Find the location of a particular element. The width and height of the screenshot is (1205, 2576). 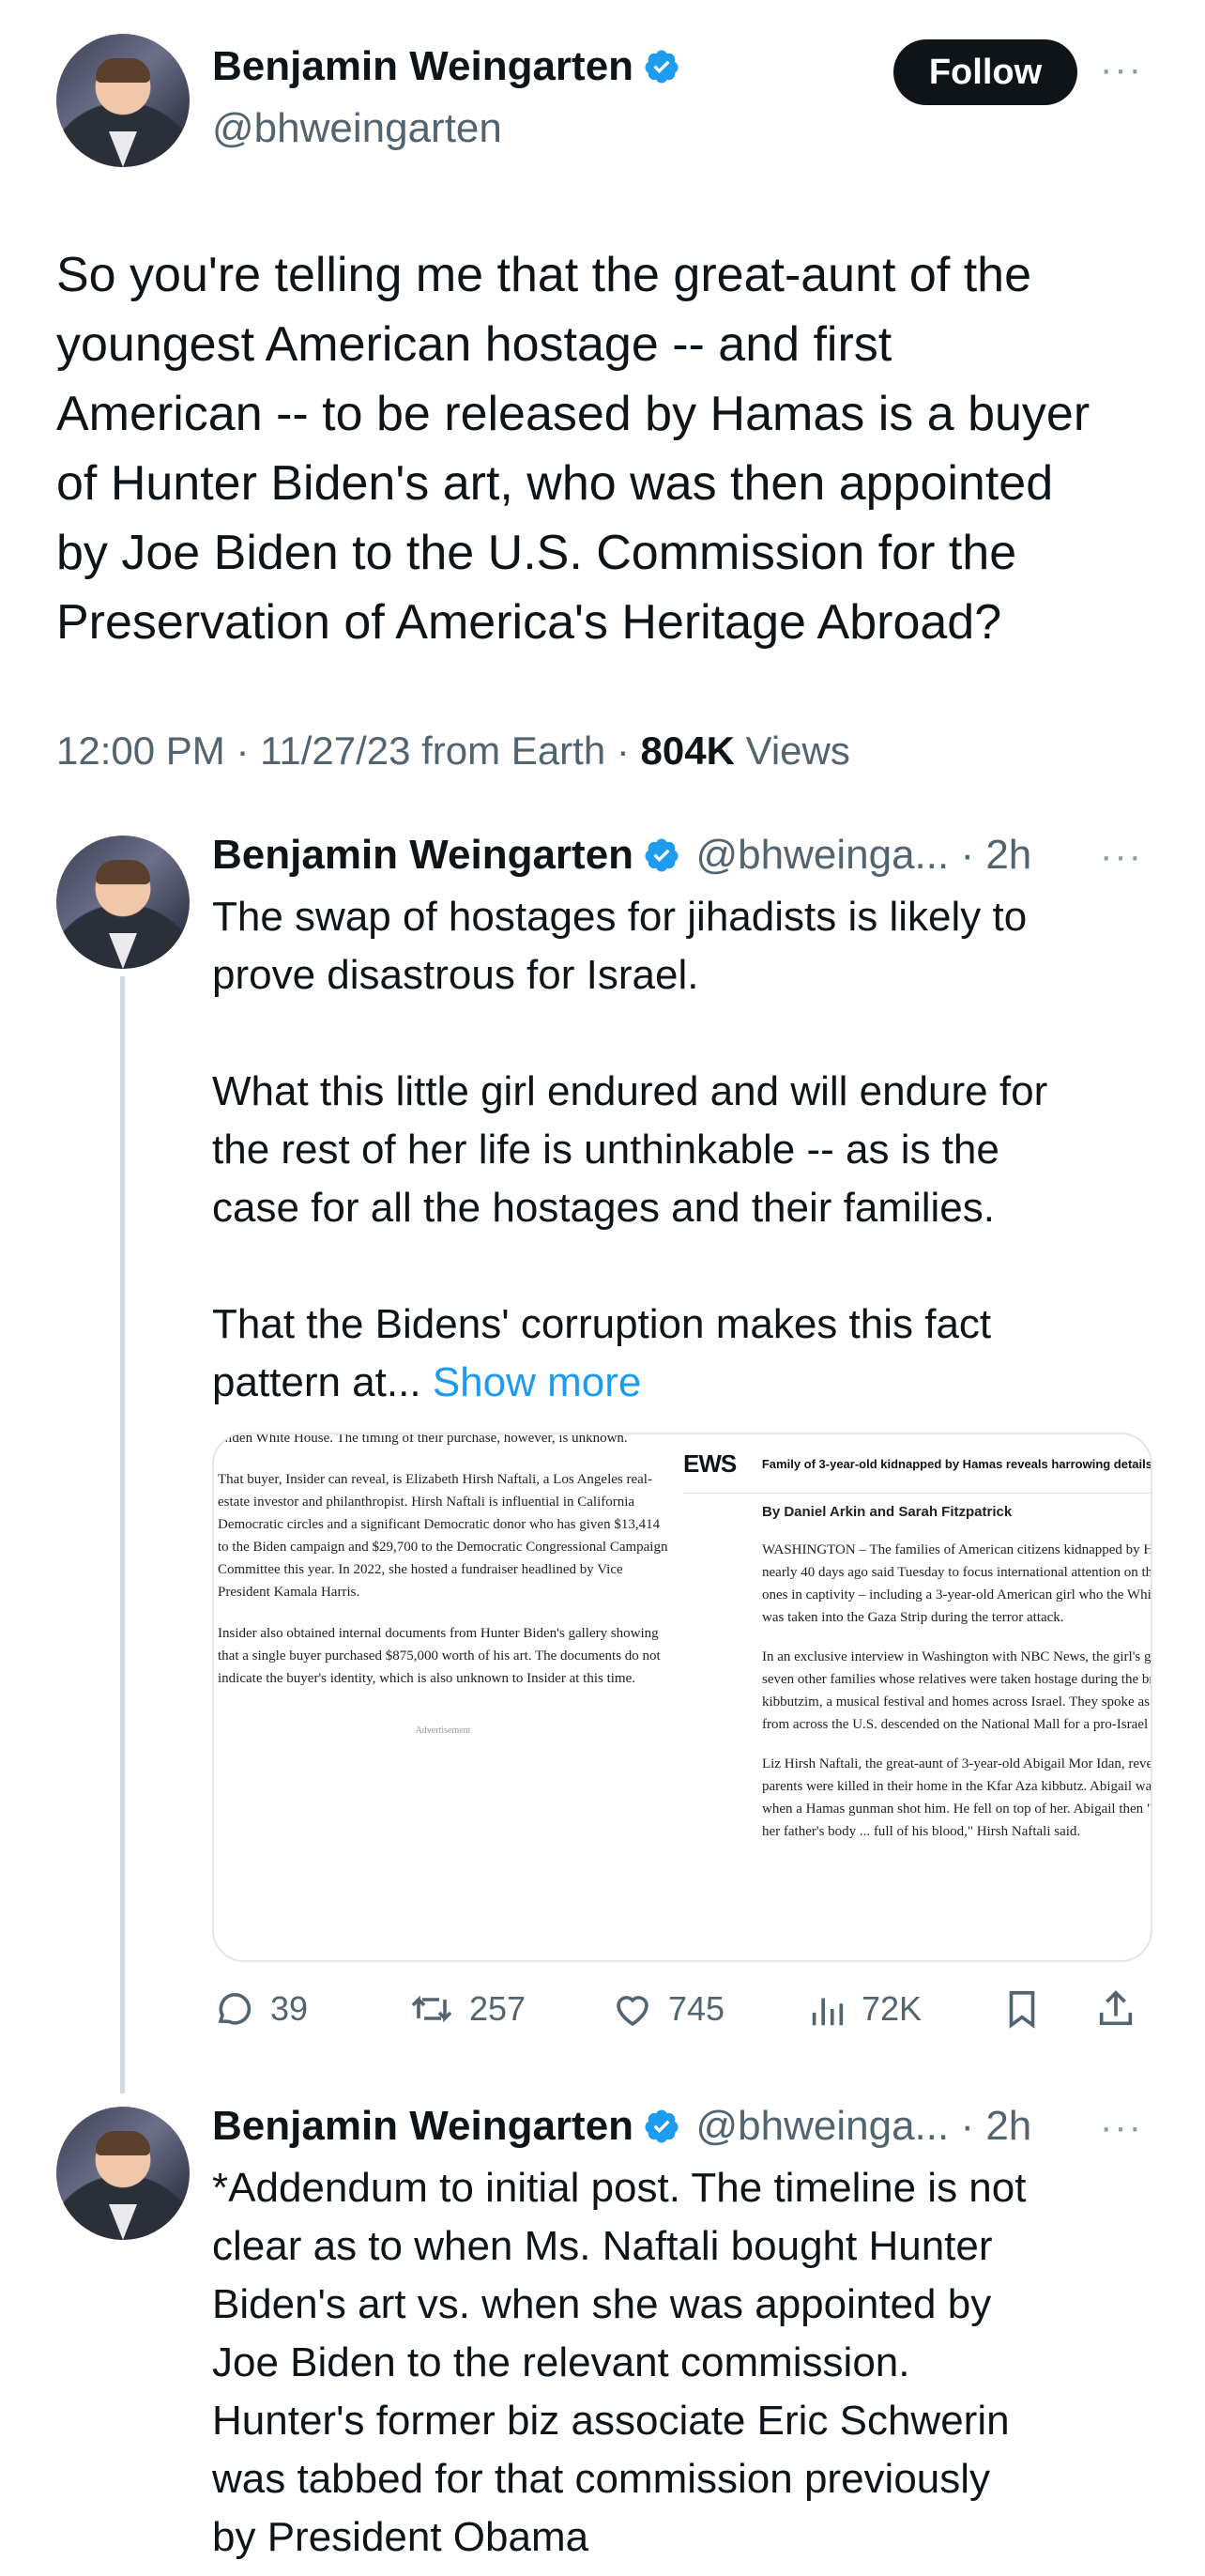

author-handle: @bhweingarten is located at coordinates (357, 129).